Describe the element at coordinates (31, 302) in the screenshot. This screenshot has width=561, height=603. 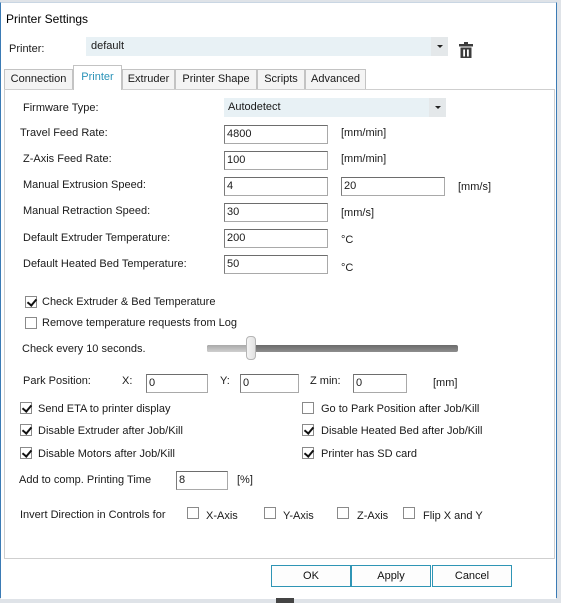
I see `check-temperature-checkbox` at that location.